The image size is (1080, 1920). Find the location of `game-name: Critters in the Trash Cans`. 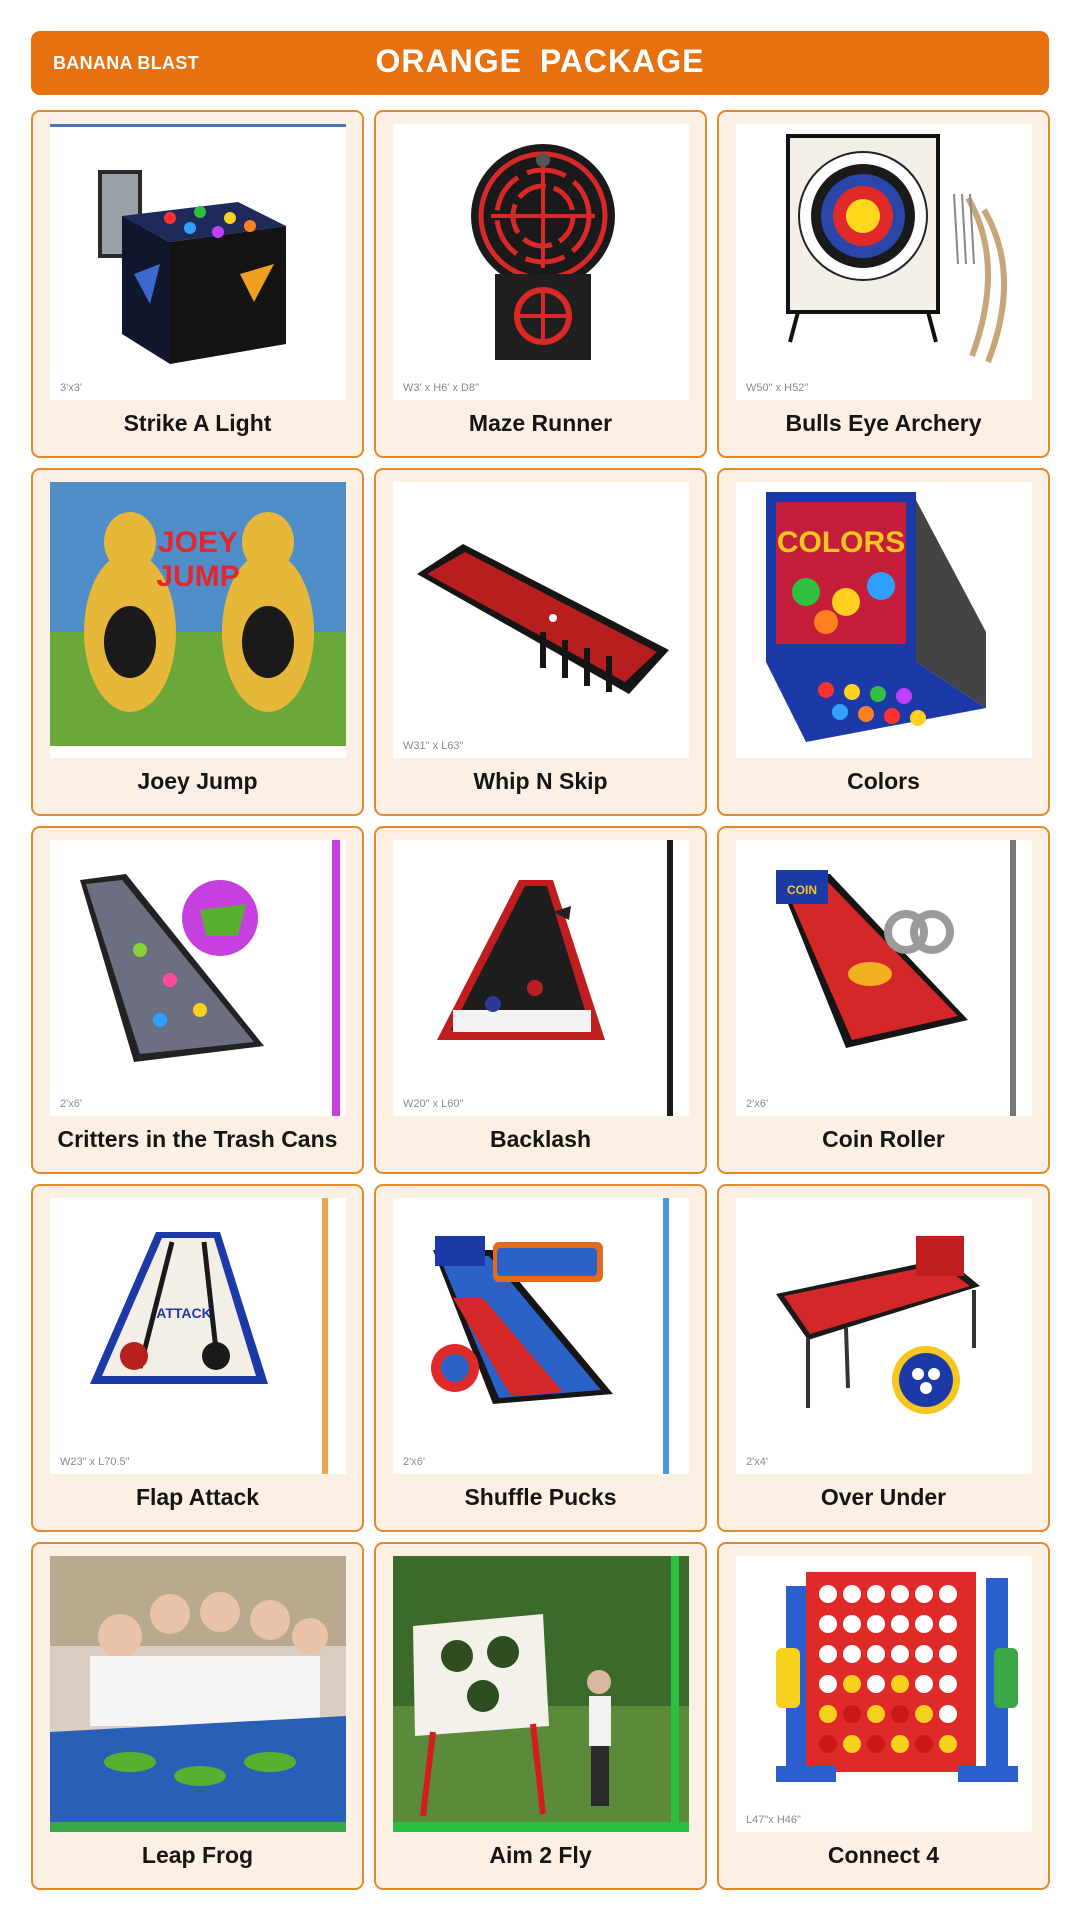

game-name: Critters in the Trash Cans is located at coordinates (197, 1139).